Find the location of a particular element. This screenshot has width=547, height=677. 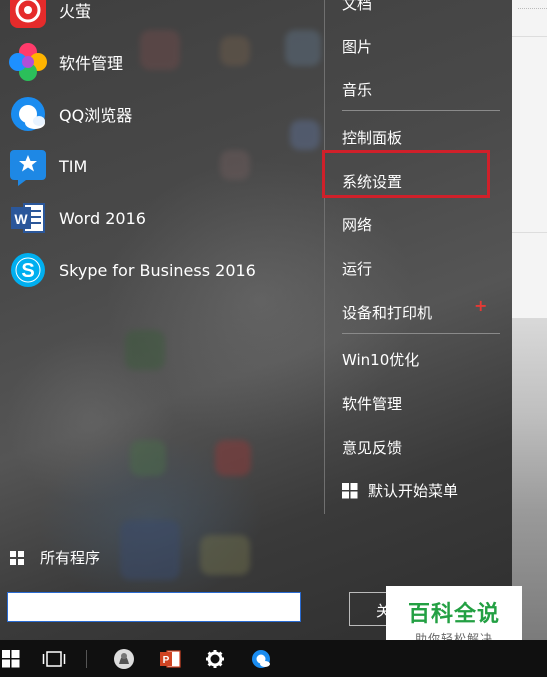

gear-icon is located at coordinates (215, 658).